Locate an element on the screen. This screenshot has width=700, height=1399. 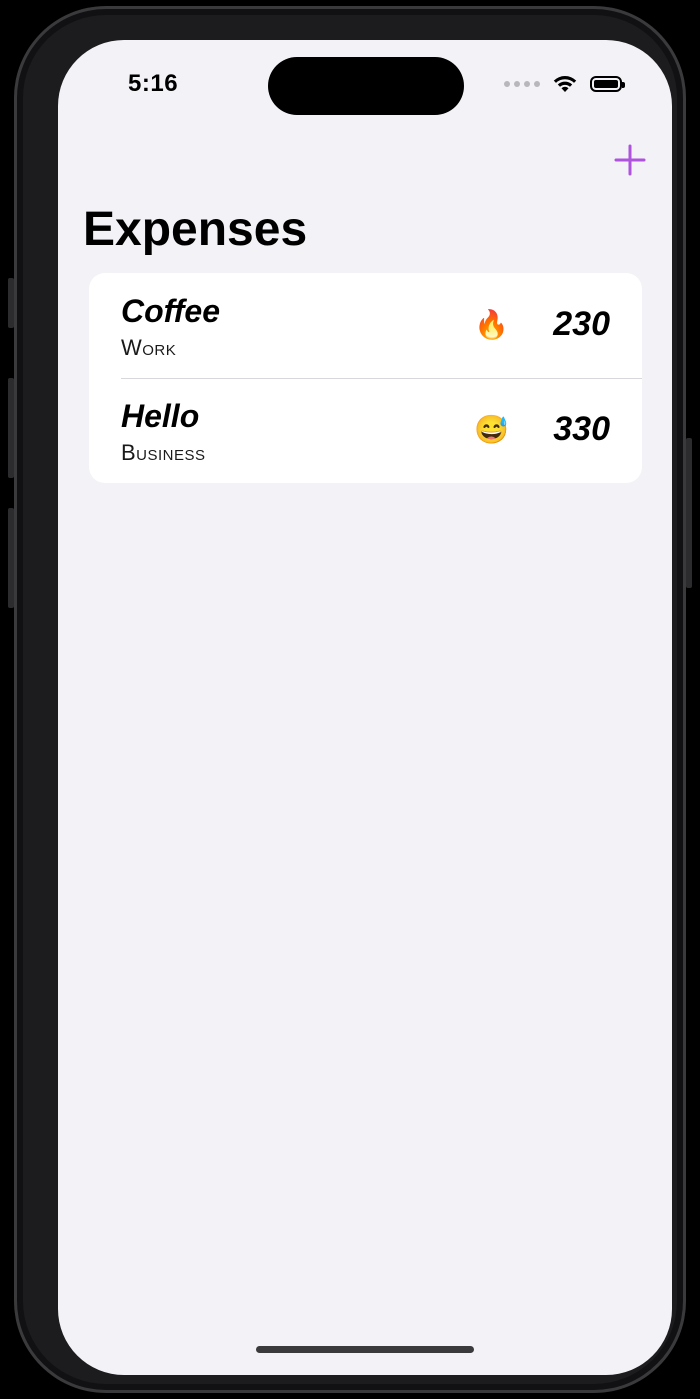
expense-list: Coffee Work 🔥 230 Hello Business 😅 330 is located at coordinates (365, 378).